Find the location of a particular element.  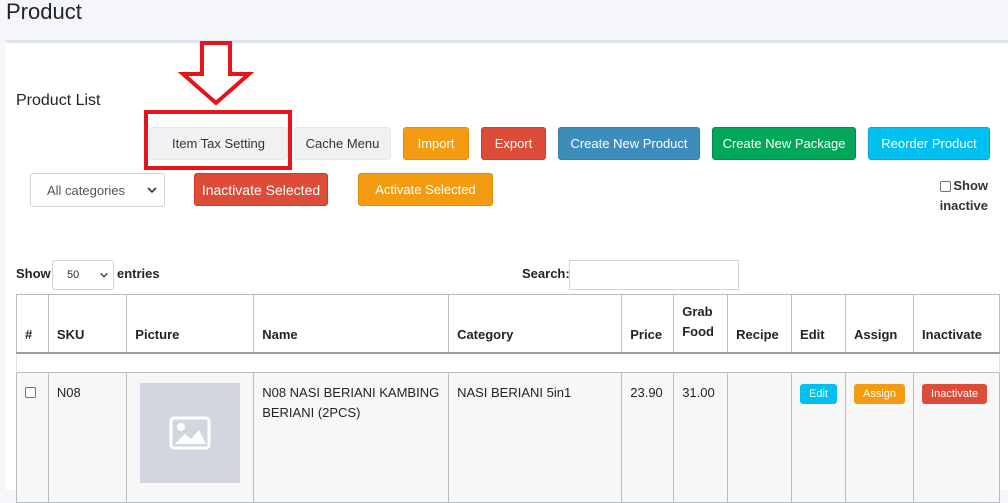

product-list-title: Product List is located at coordinates (58, 100).